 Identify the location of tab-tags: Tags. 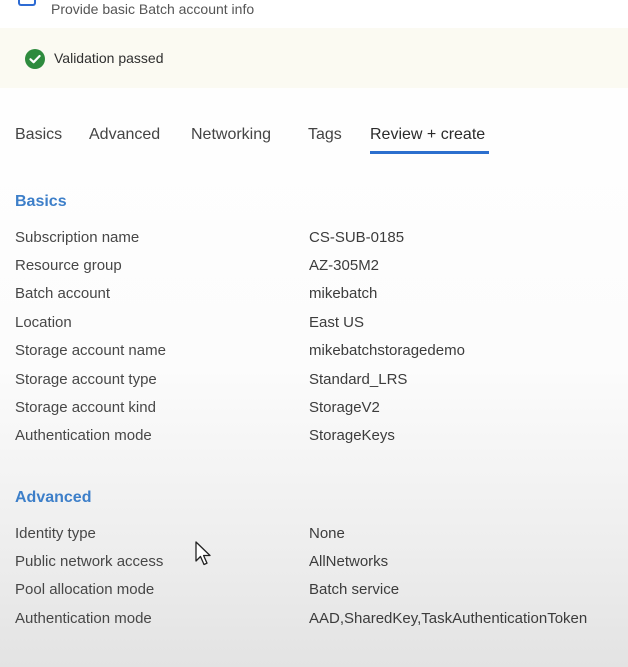
(325, 135).